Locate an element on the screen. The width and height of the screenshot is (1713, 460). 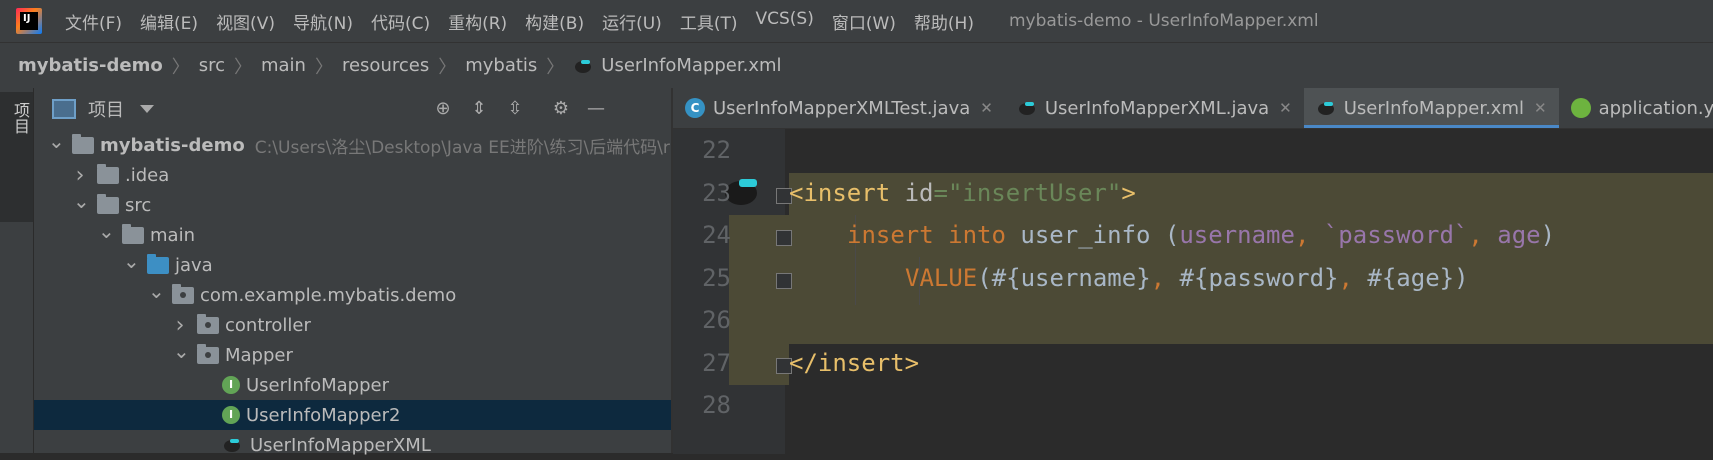
breadcrumb-item: resources is located at coordinates (385, 65).